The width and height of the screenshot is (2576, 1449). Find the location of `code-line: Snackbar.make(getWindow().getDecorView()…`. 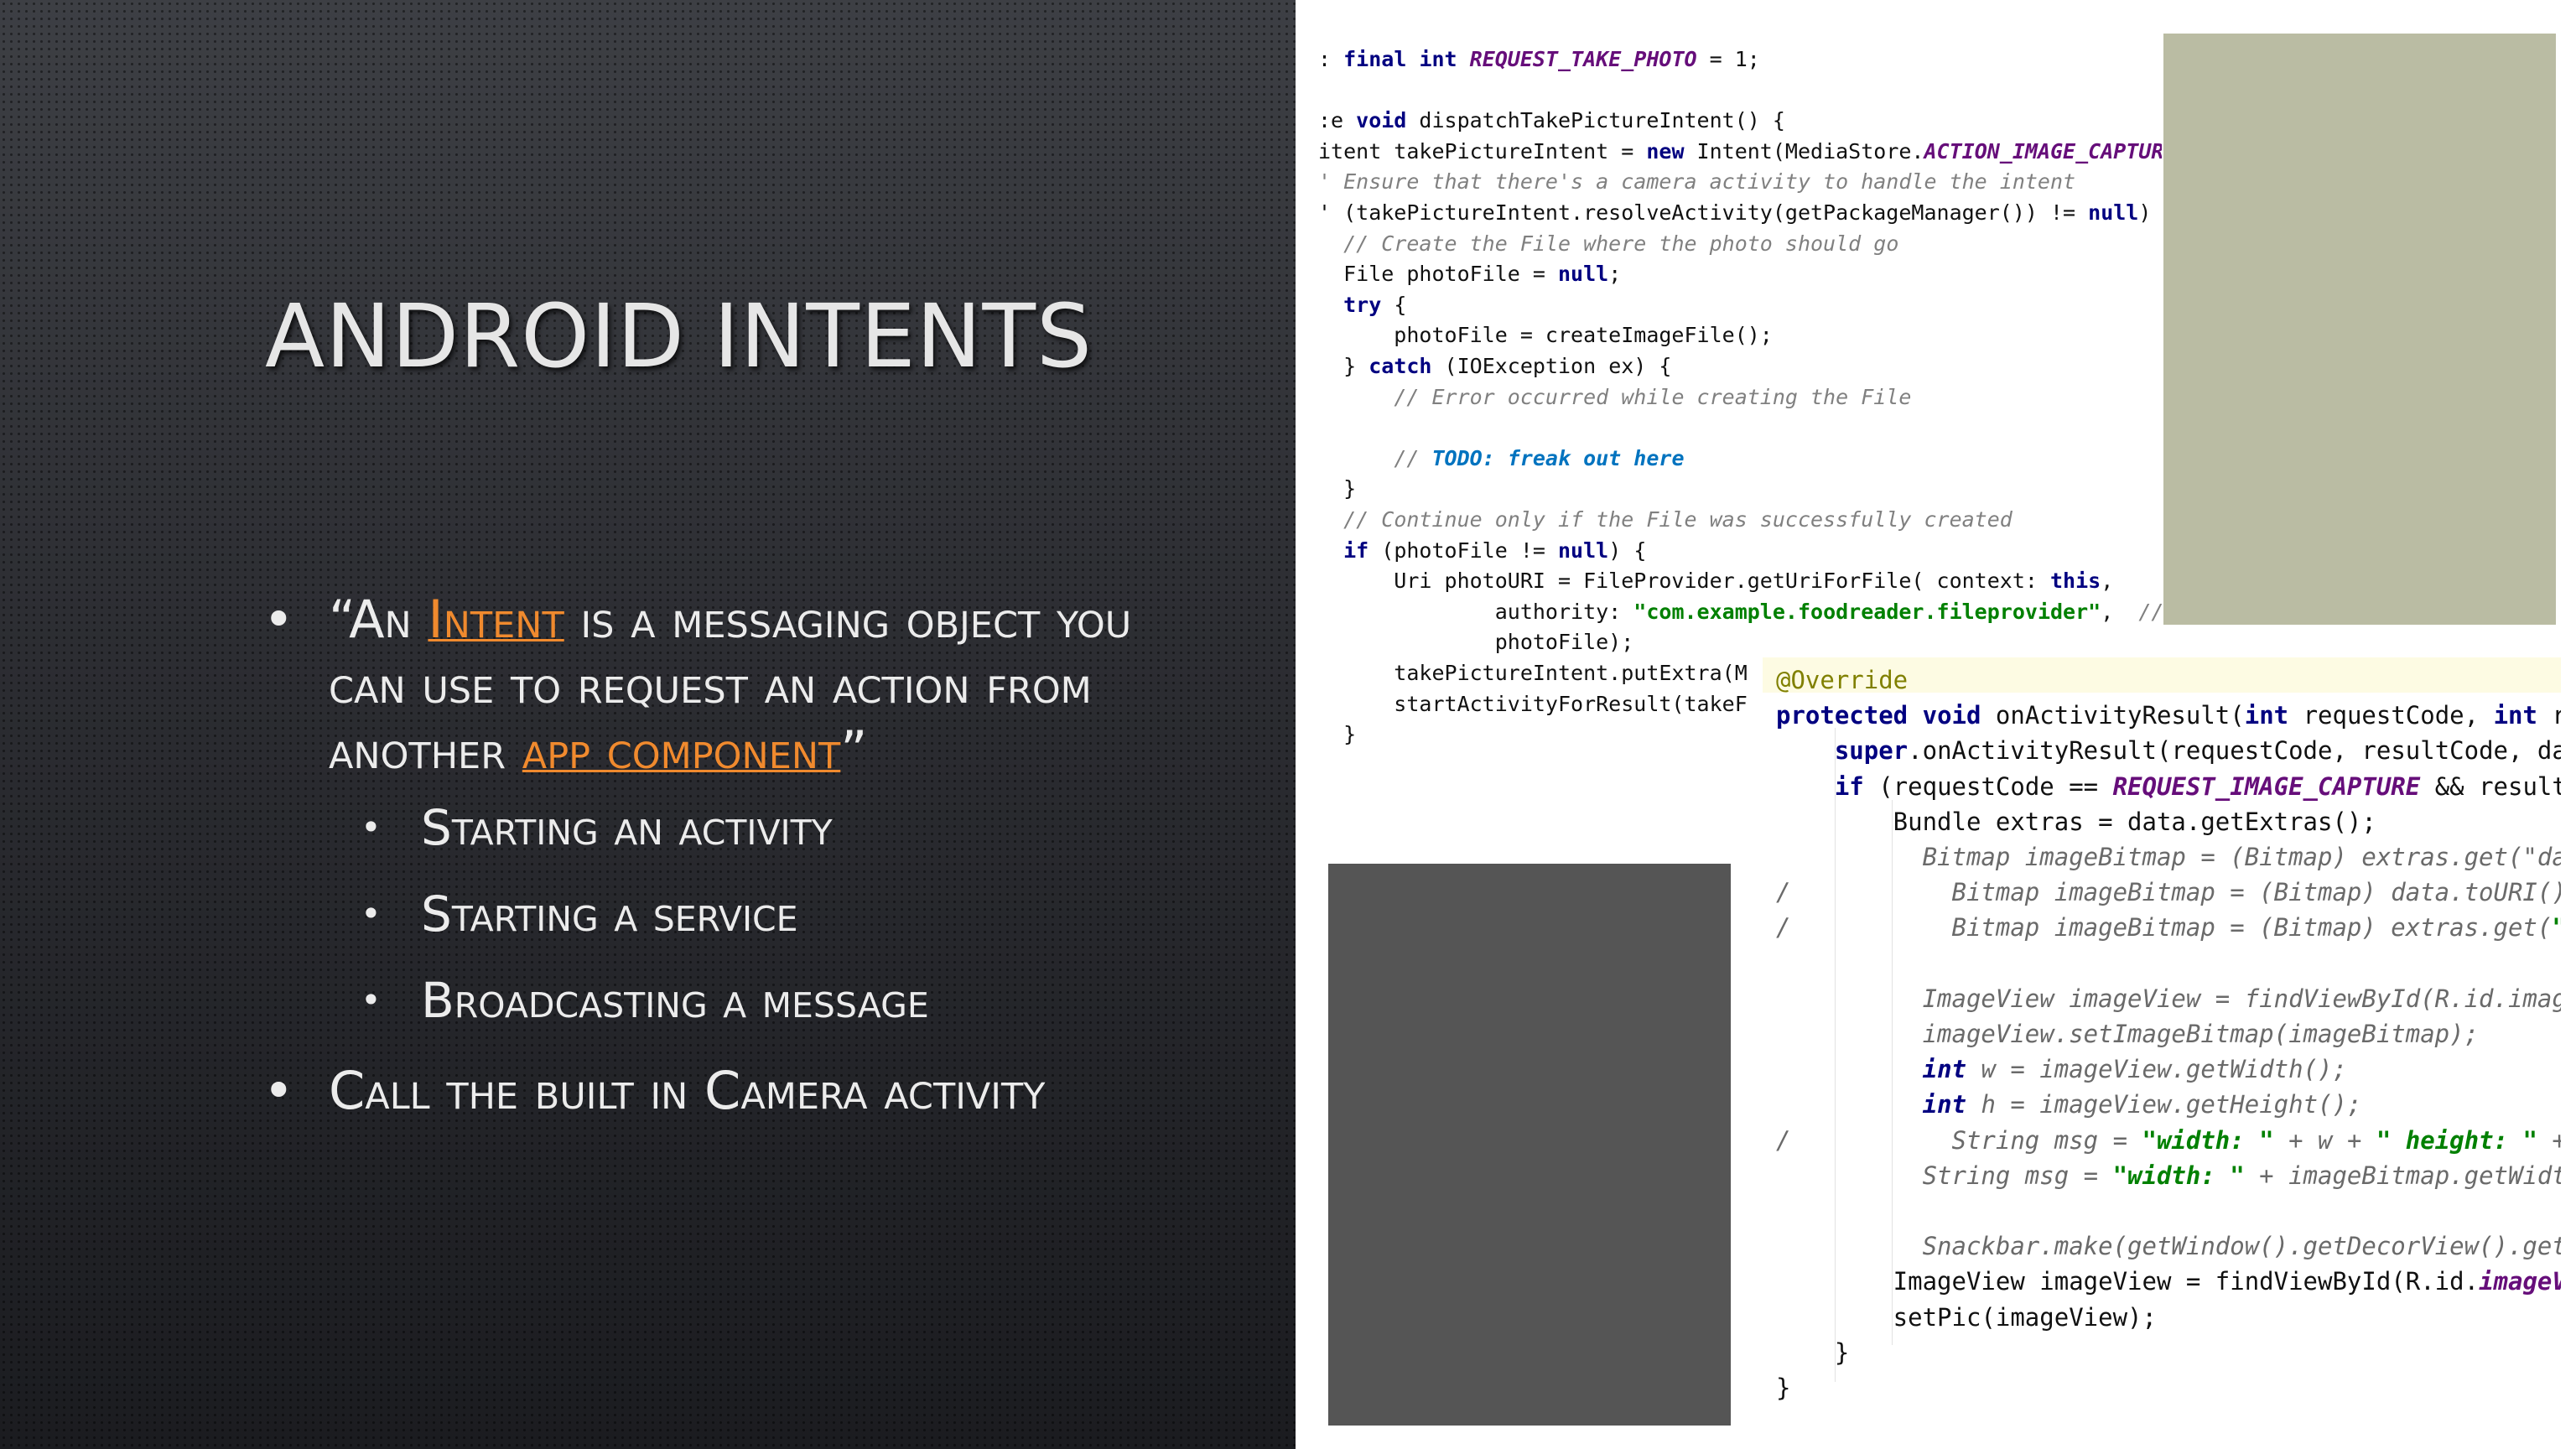

code-line: Snackbar.make(getWindow().getDecorView()… is located at coordinates (2168, 1246).